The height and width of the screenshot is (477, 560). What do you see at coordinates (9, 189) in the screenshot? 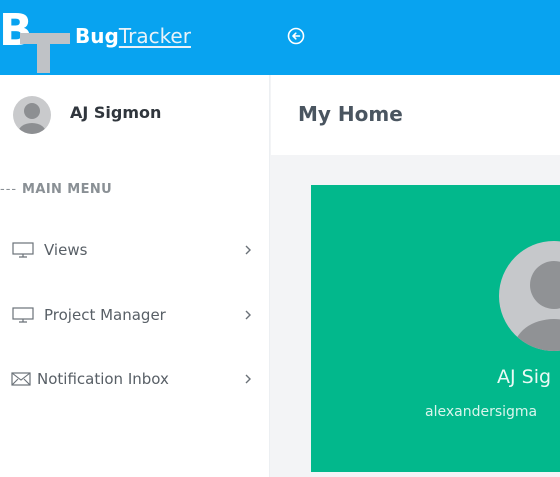
I see `menu-heading-dashes: ---` at bounding box center [9, 189].